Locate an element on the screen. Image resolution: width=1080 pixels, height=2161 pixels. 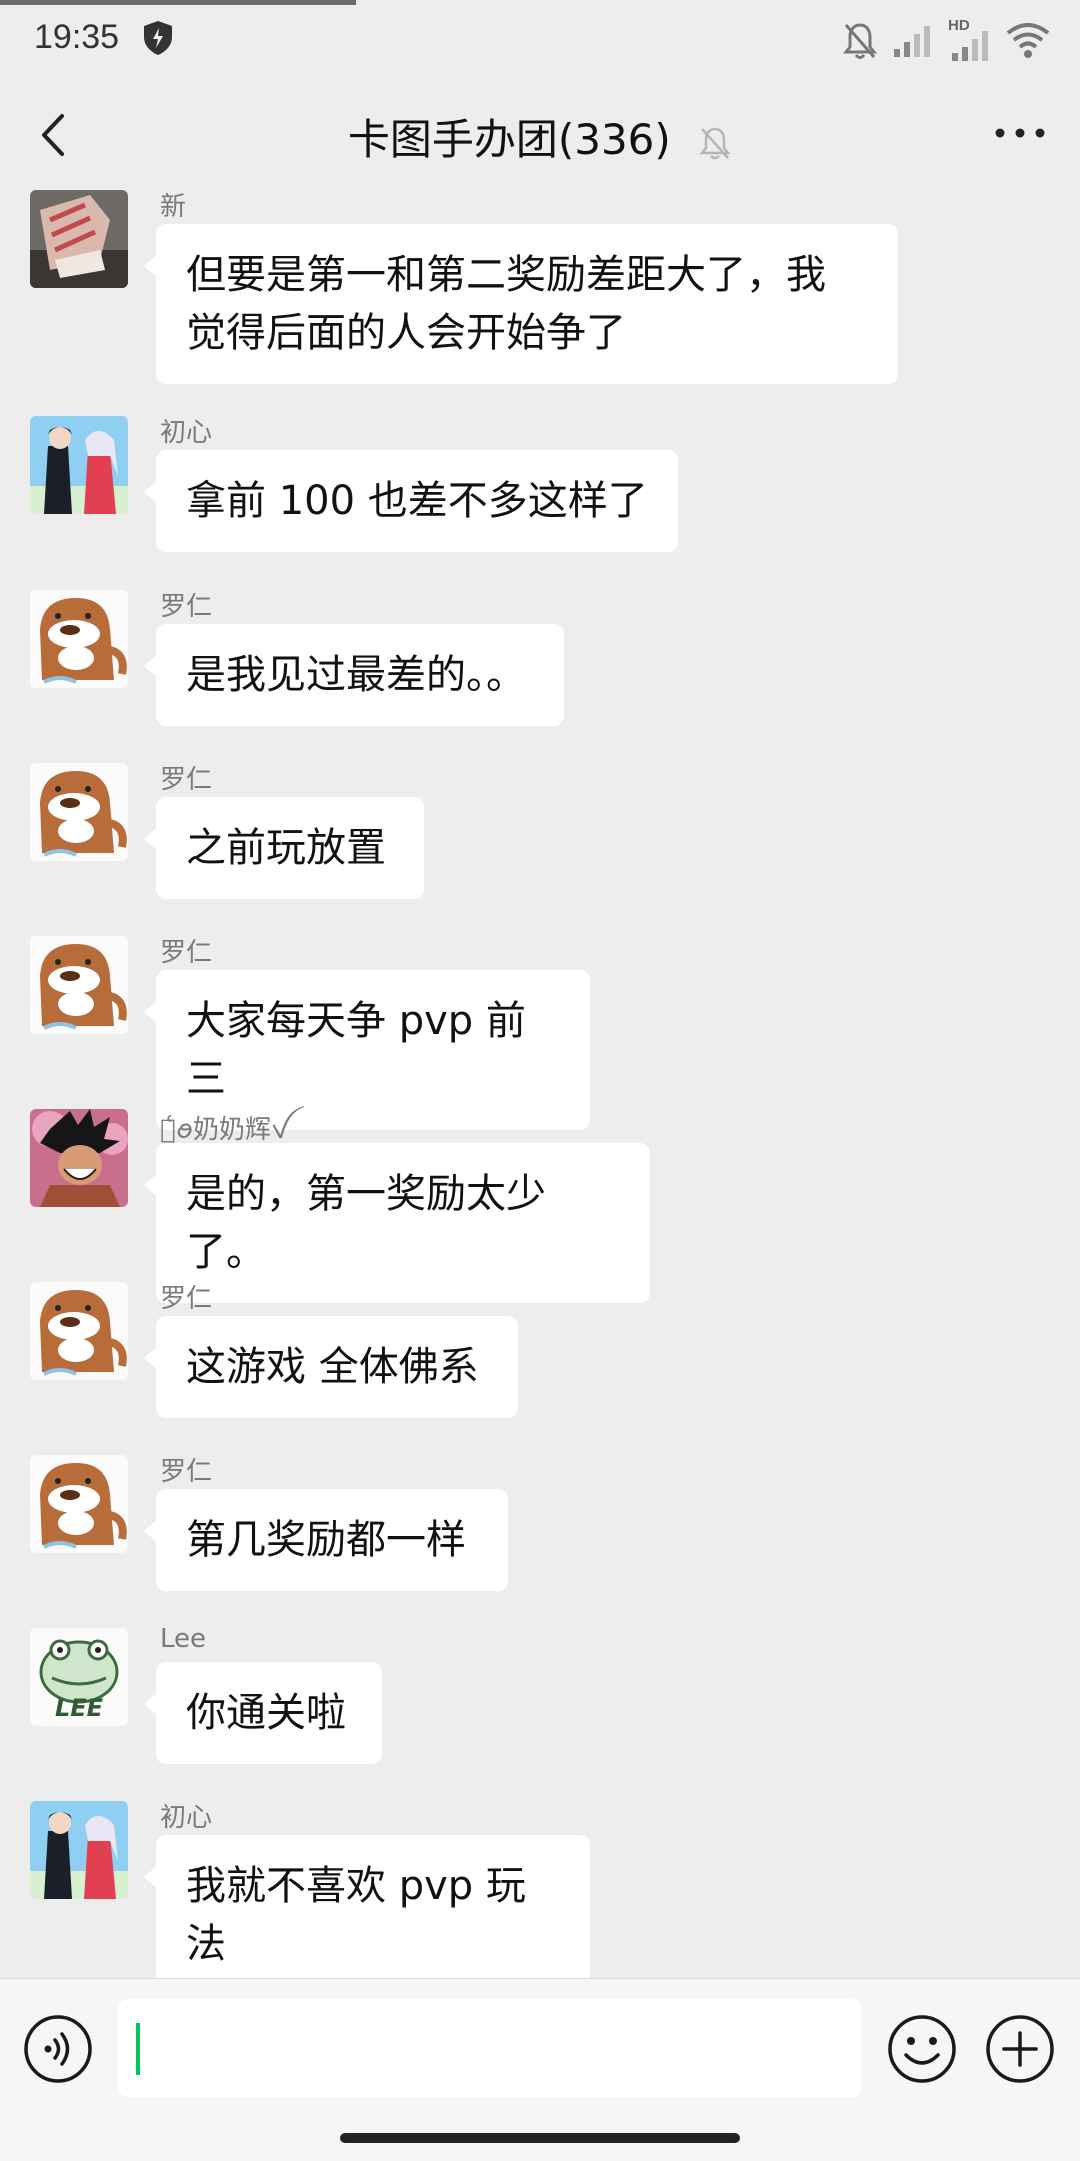
message-text-line: 但要是第一和第二奖励差距大了，我 is located at coordinates (506, 275).